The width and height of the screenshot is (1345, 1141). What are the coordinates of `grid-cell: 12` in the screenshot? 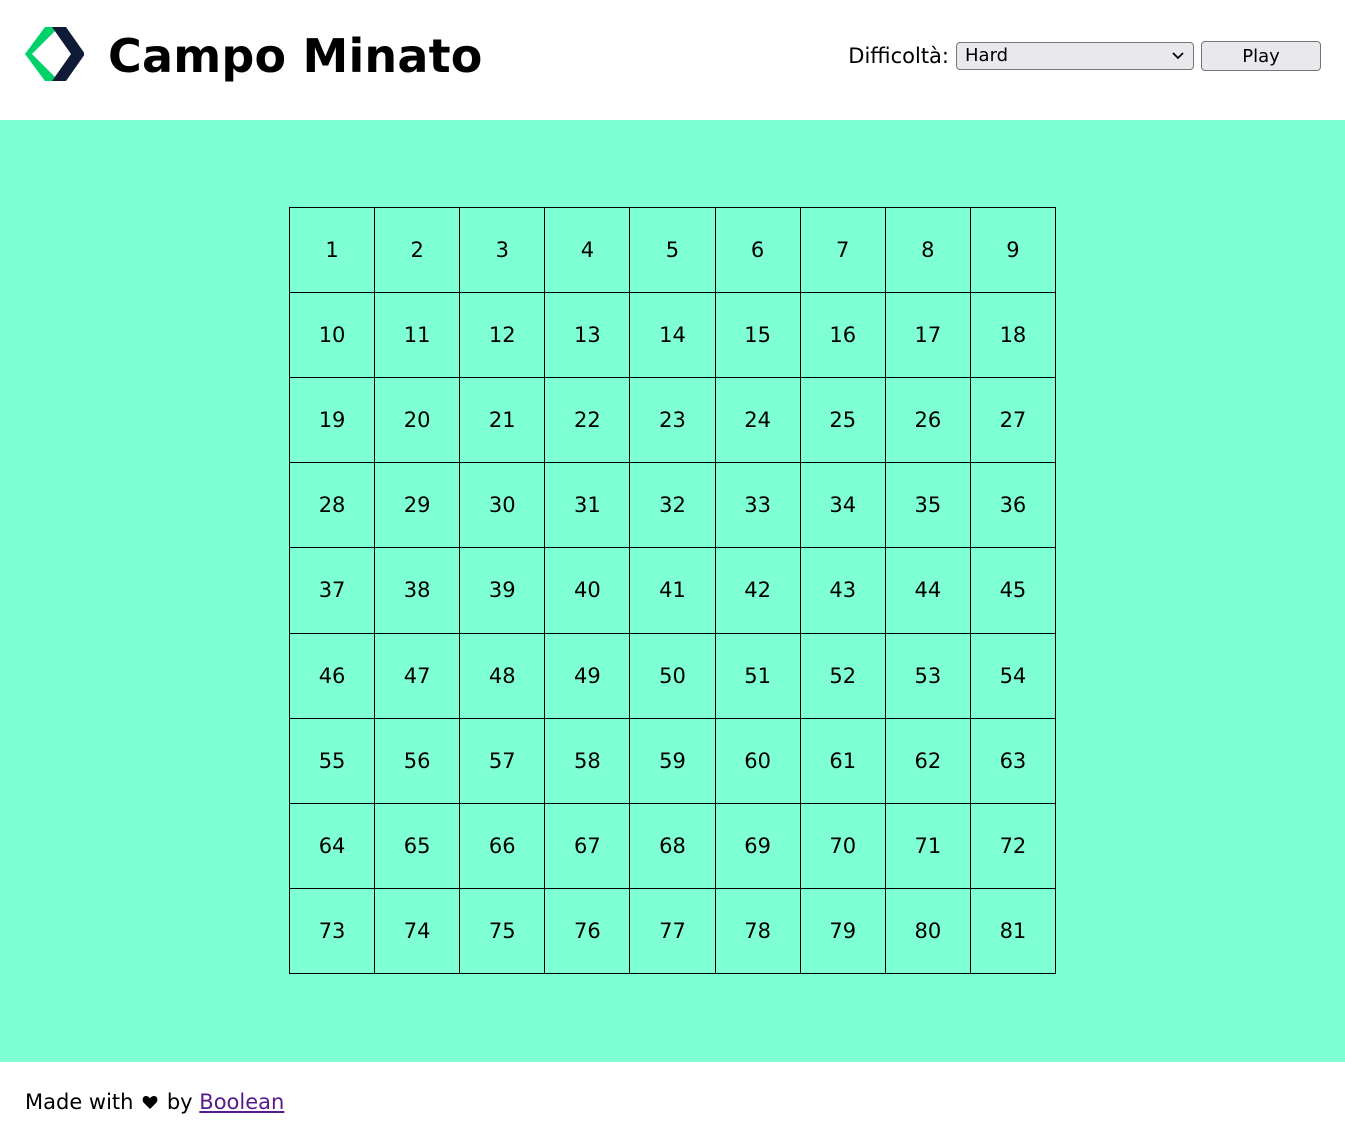 It's located at (503, 336).